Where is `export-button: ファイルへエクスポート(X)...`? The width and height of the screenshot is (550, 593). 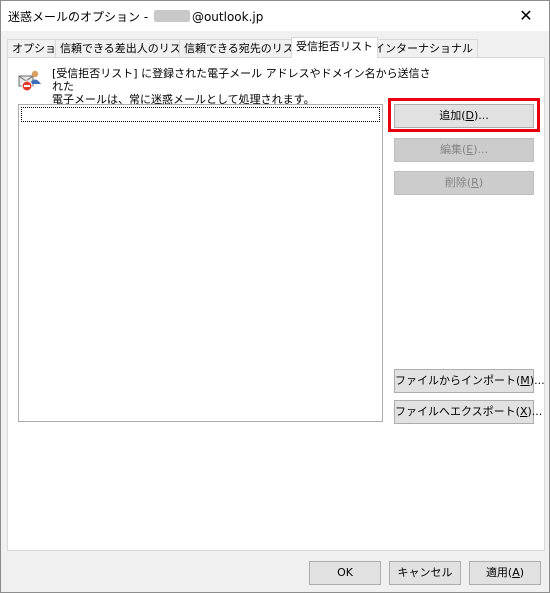
export-button: ファイルへエクスポート(X)... is located at coordinates (468, 412).